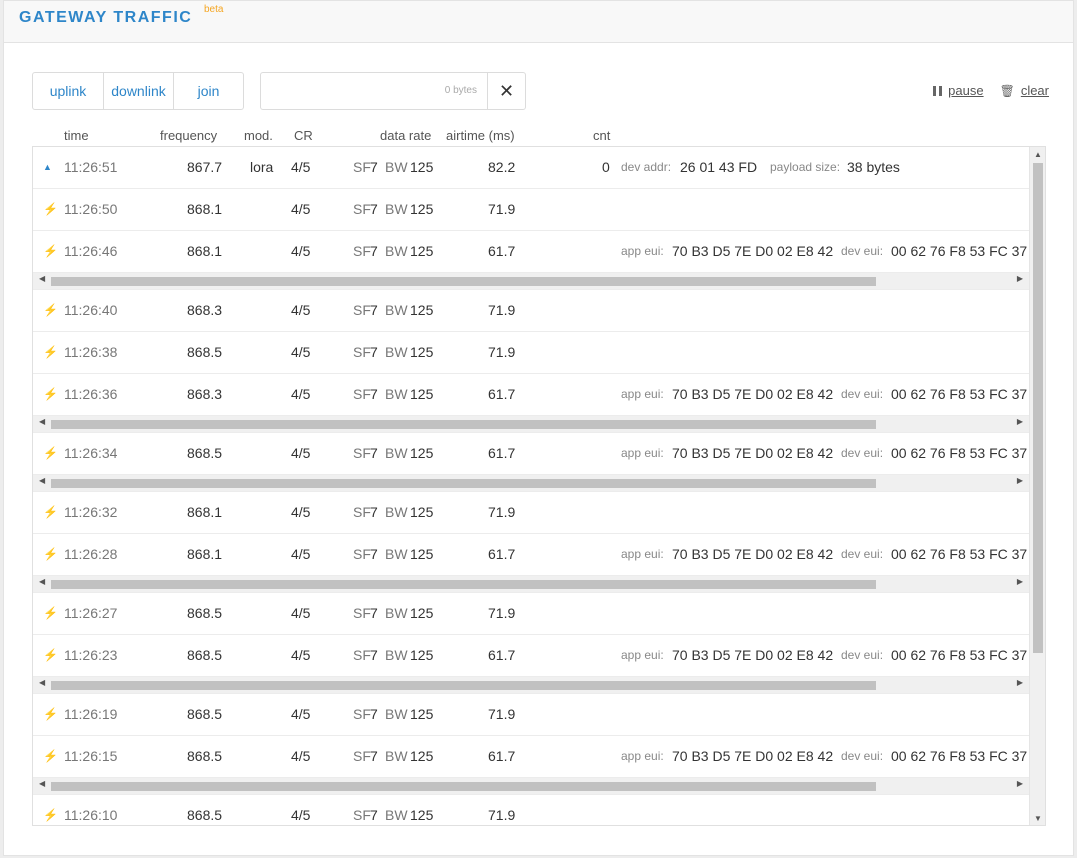 This screenshot has height=858, width=1077. What do you see at coordinates (531, 810) in the screenshot?
I see `traffic-row: ⚡ 11:26:10 868.5 4/5 SF 7 BW 125 71.9` at bounding box center [531, 810].